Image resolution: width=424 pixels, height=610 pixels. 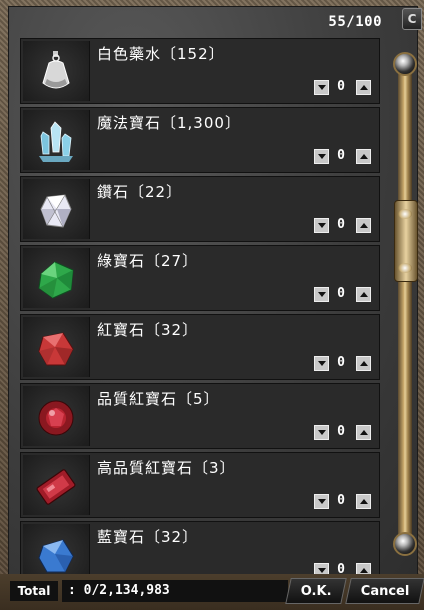 What do you see at coordinates (56, 140) in the screenshot?
I see `magic-crystal-icon` at bounding box center [56, 140].